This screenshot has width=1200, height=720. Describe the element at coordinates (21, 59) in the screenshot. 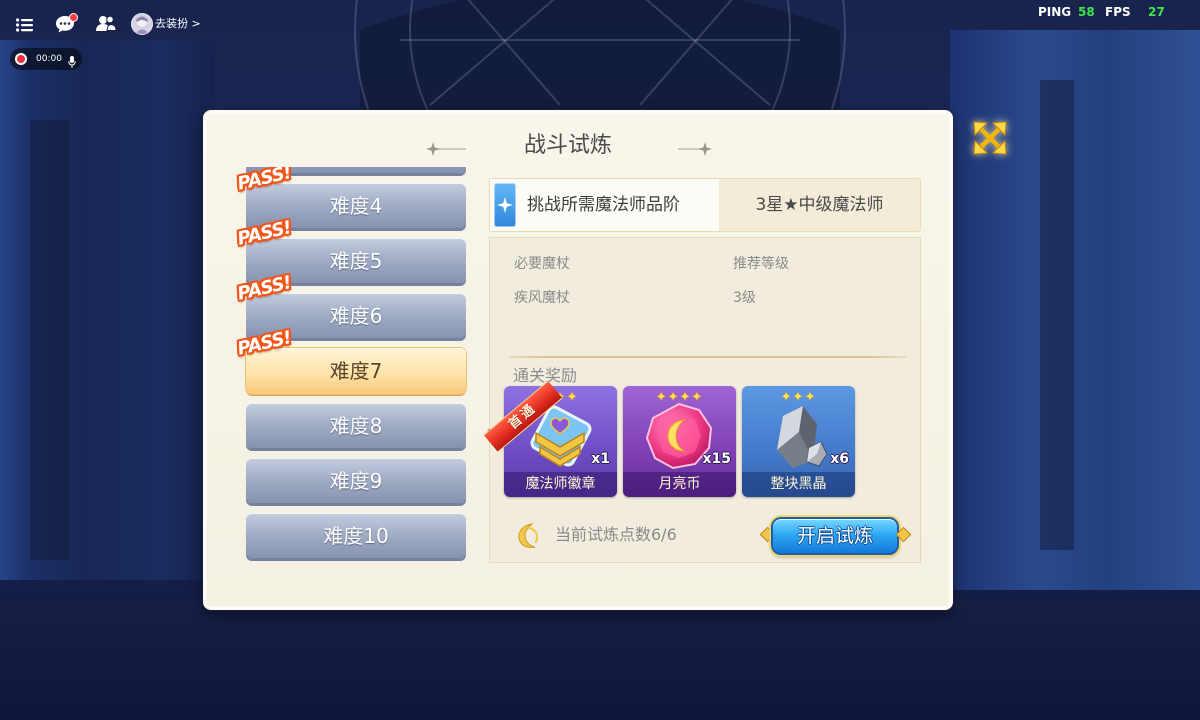

I see `record-icon` at that location.